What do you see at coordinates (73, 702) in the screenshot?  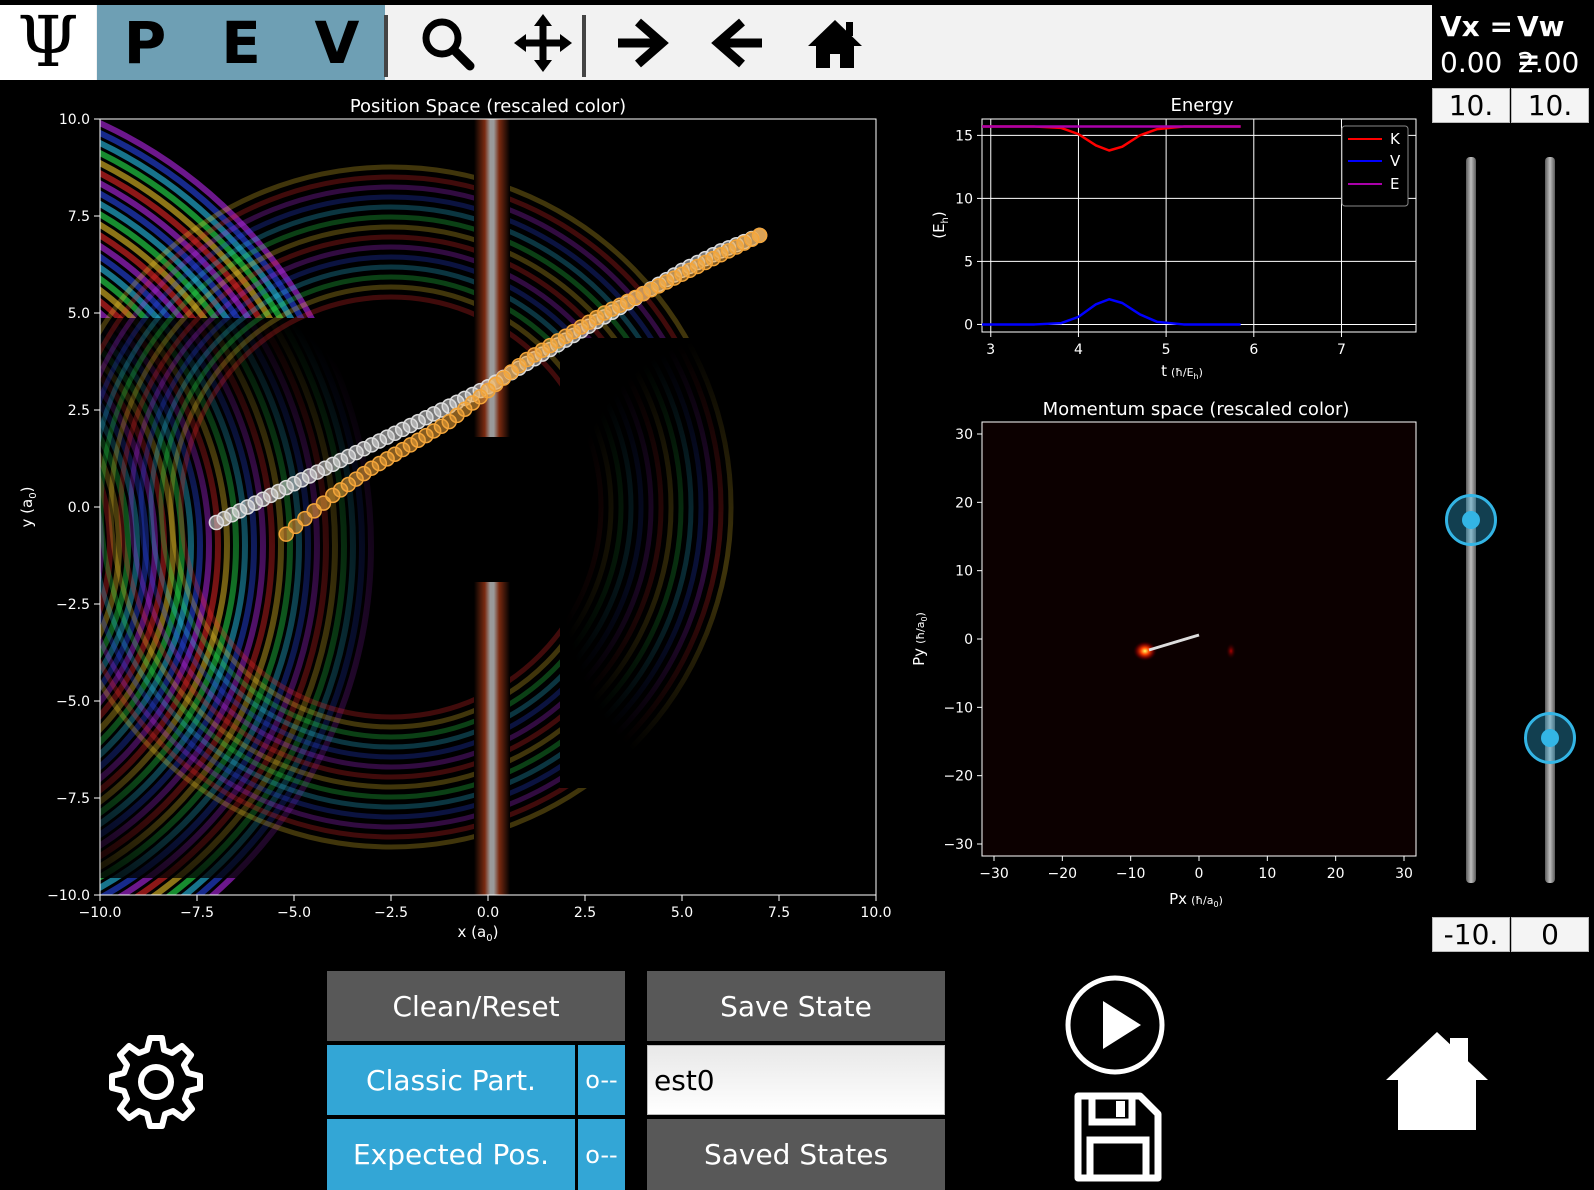 I see `y-tick-label: −5.0` at bounding box center [73, 702].